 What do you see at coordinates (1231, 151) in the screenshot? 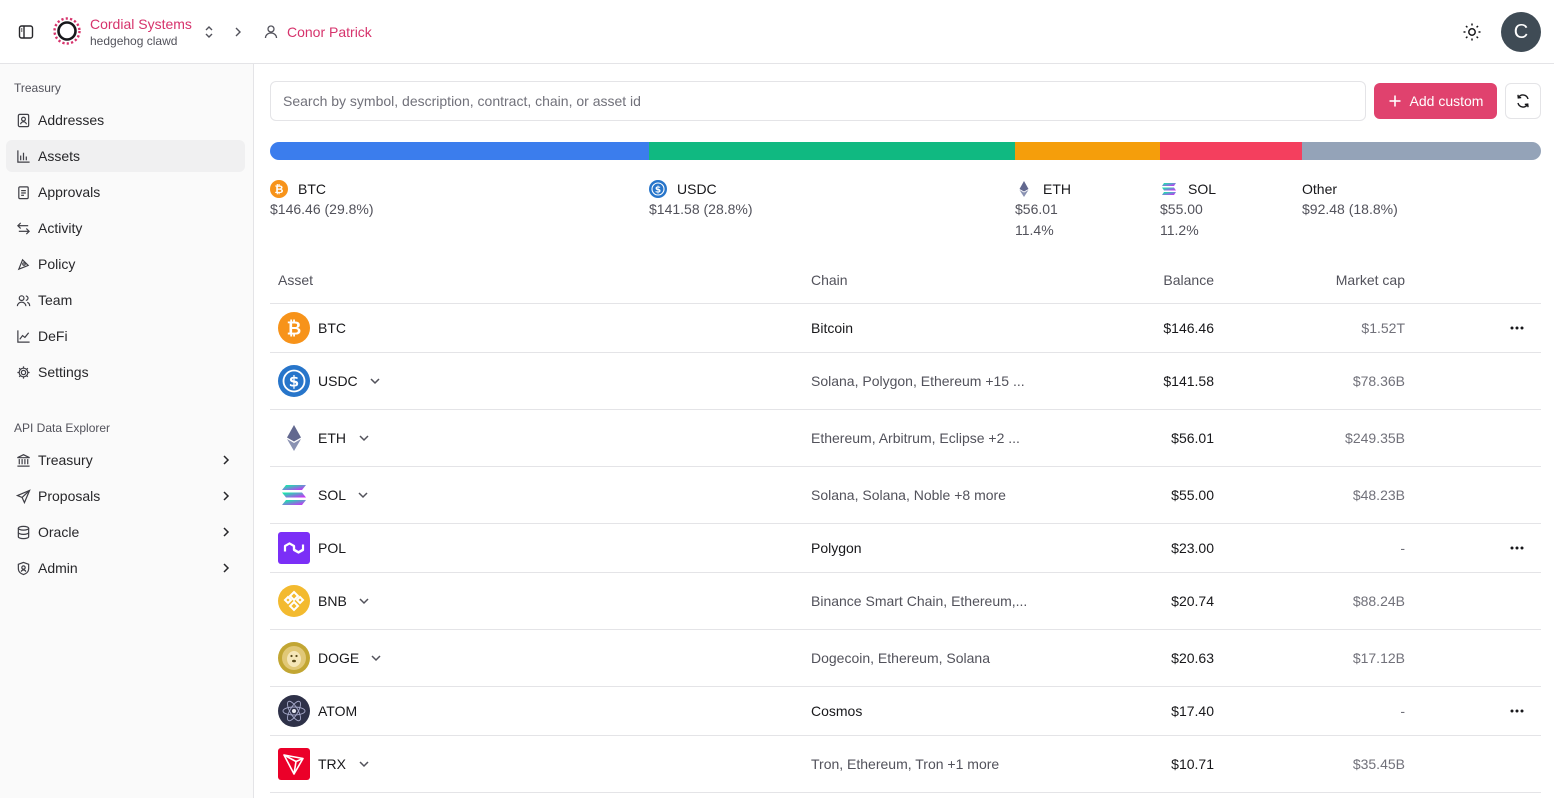
I see `allocation-segment-sol` at bounding box center [1231, 151].